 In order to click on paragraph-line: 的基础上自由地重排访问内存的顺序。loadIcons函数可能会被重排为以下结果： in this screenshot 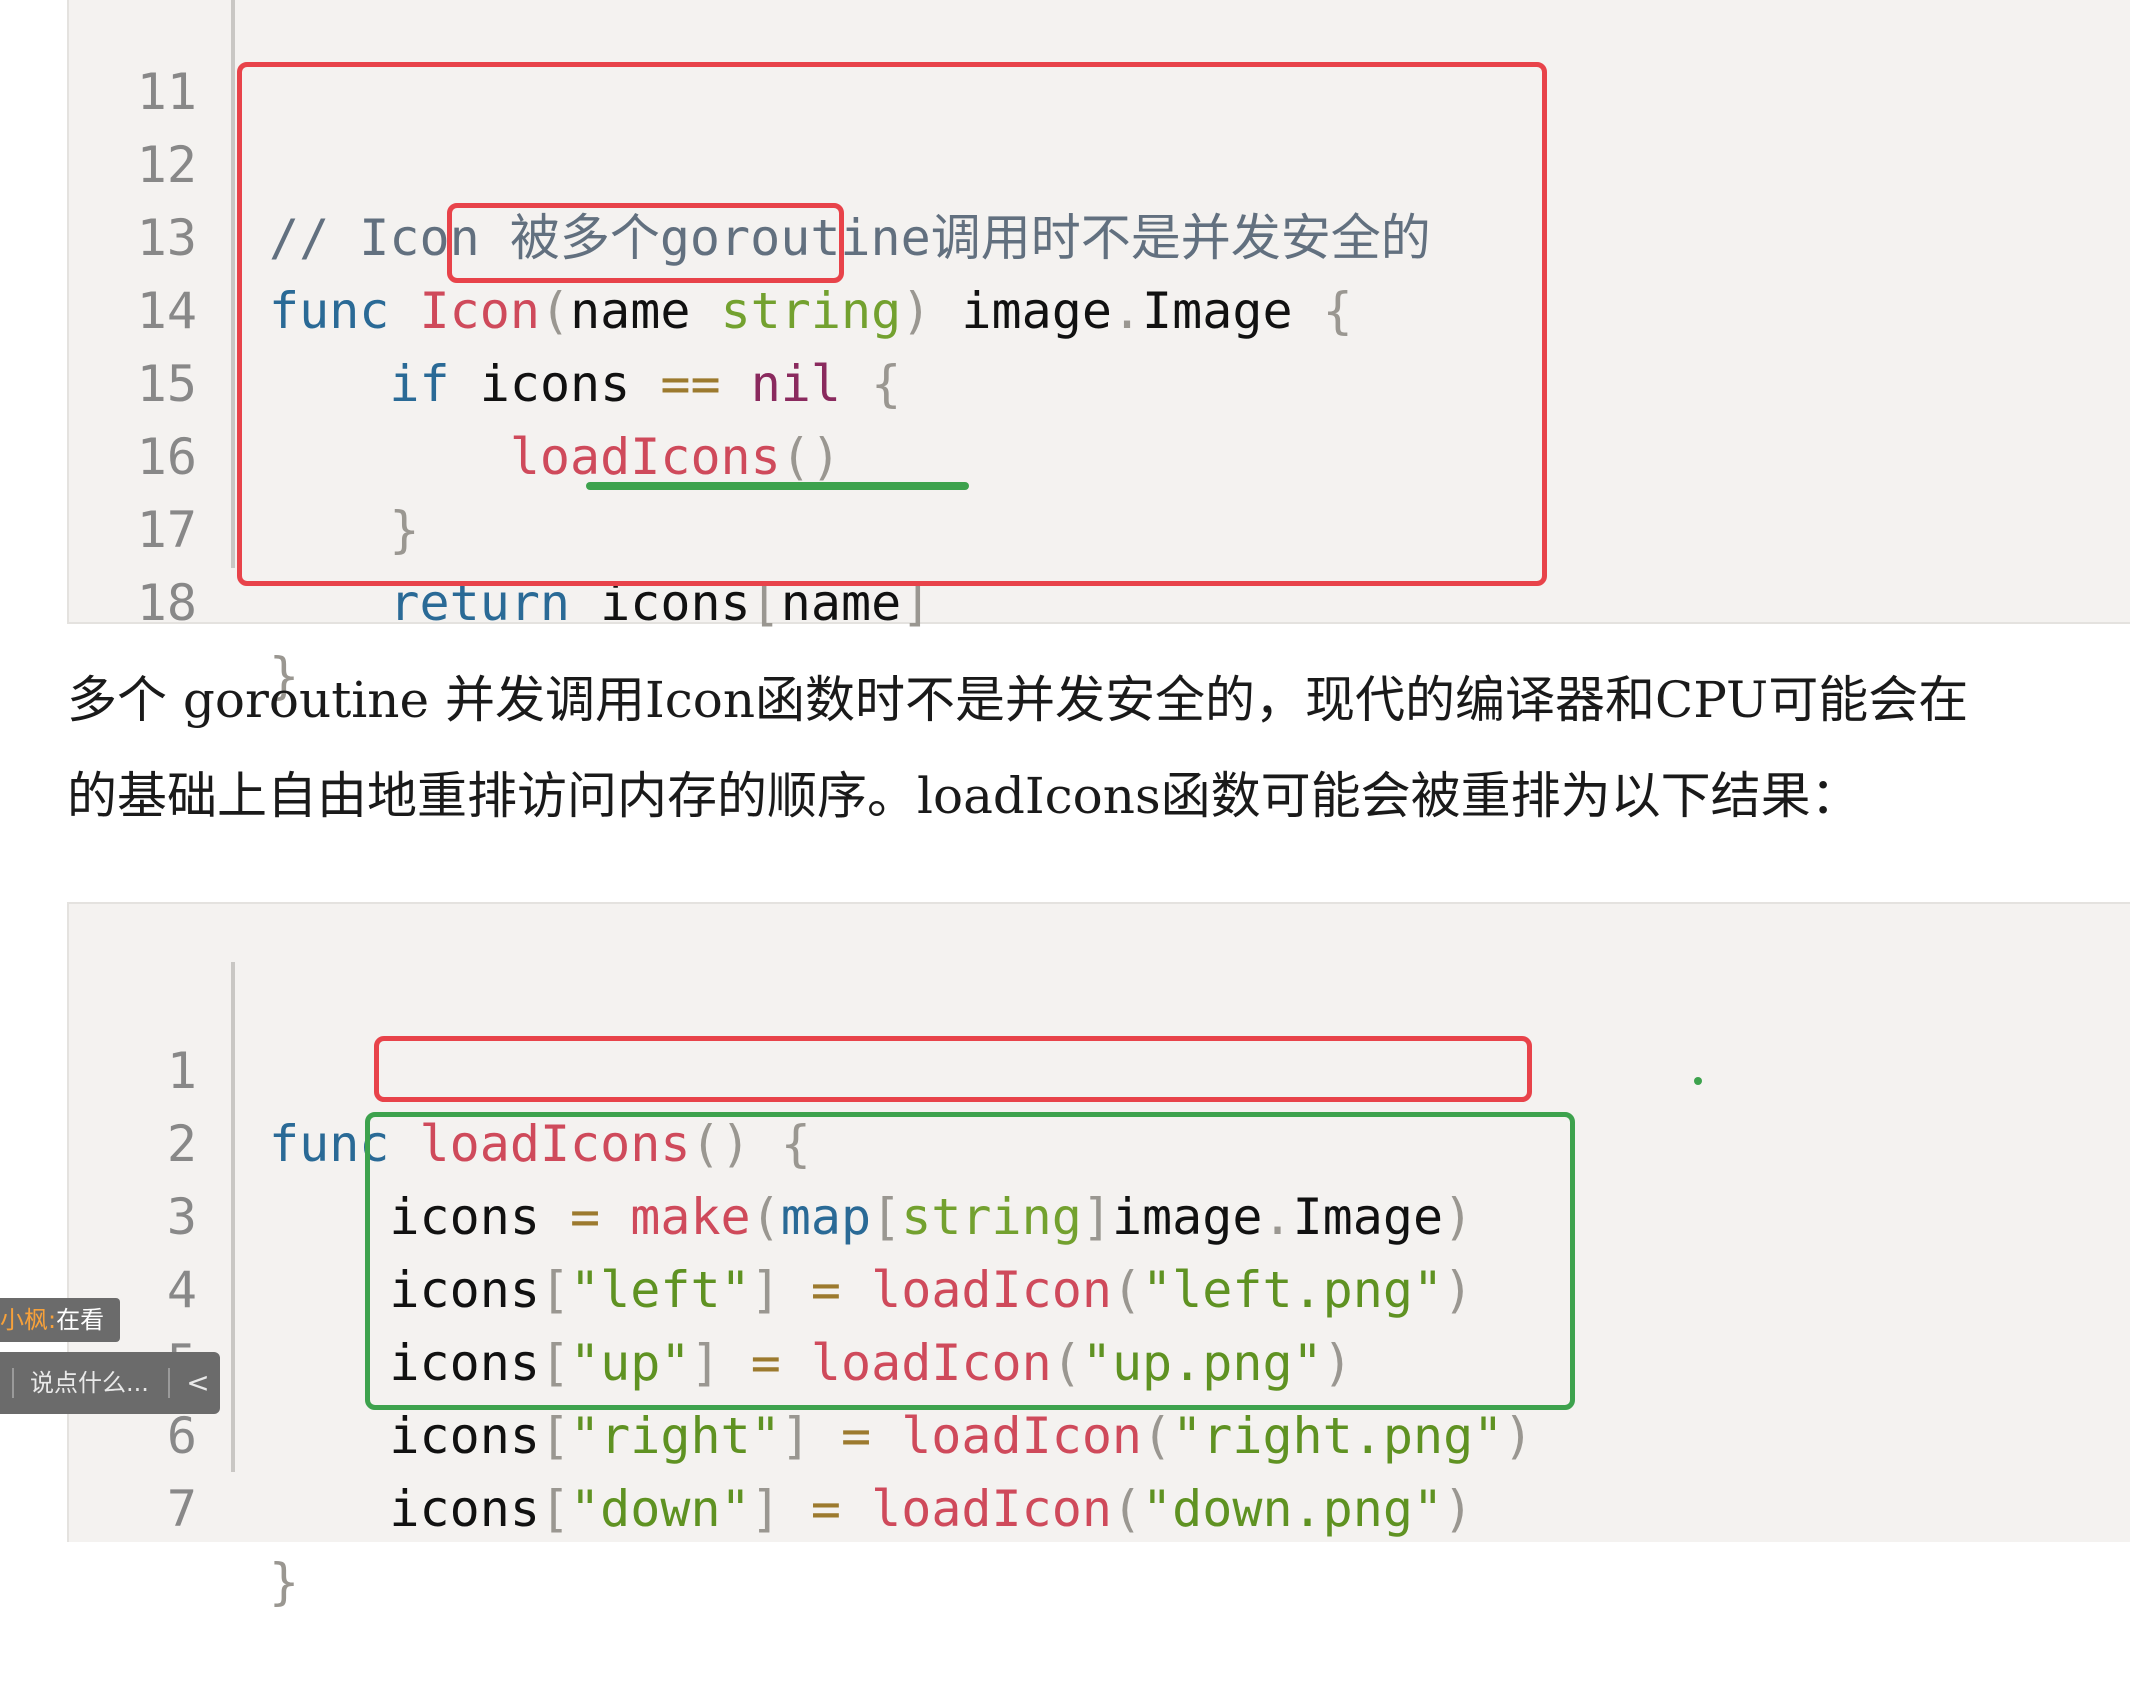, I will do `click(964, 796)`.